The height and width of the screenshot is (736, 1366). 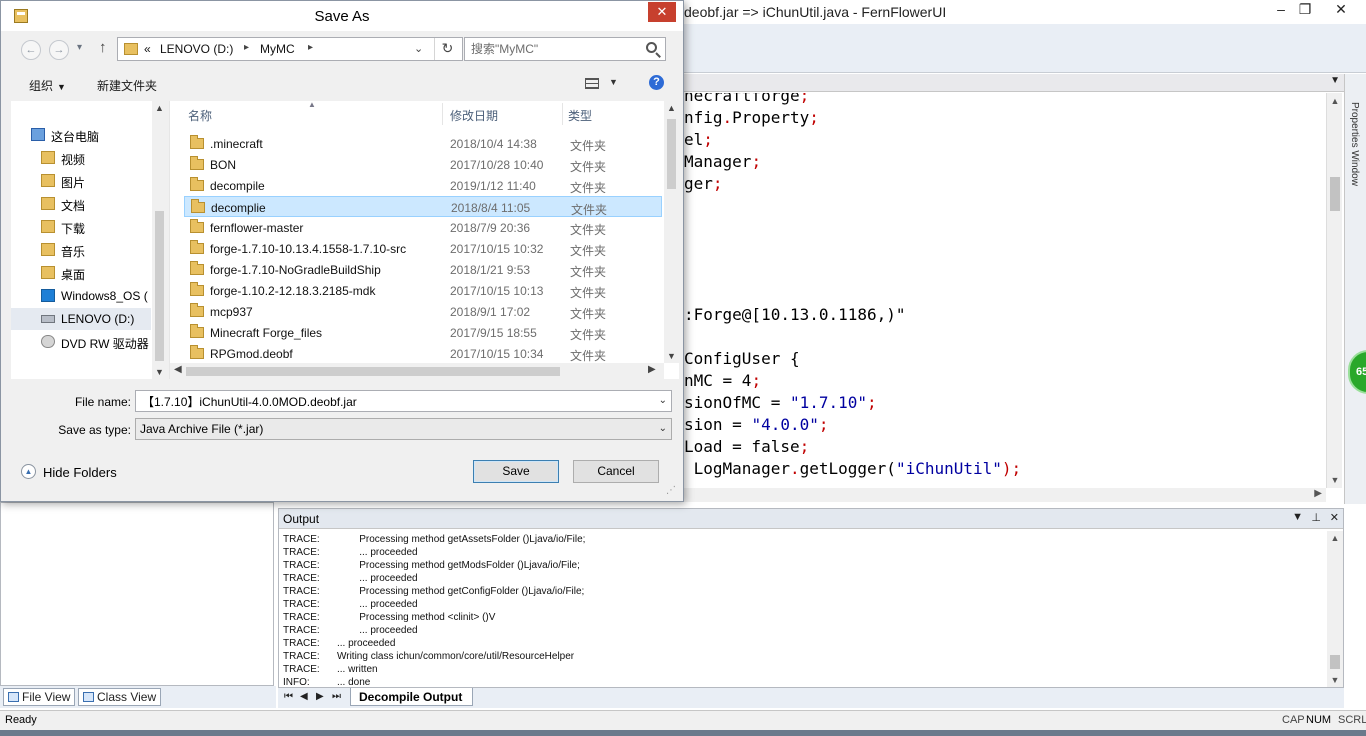 What do you see at coordinates (592, 83) in the screenshot?
I see `view-options-icon` at bounding box center [592, 83].